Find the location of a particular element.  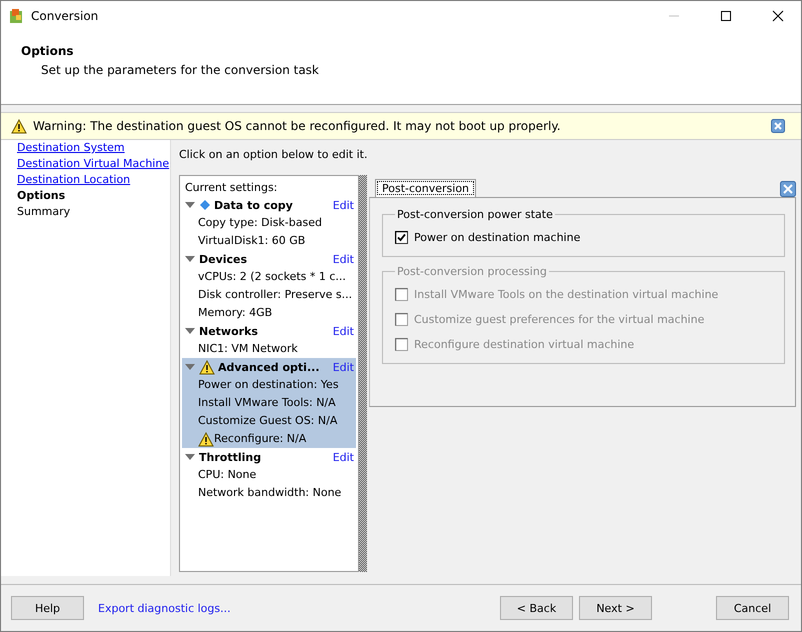

settings-section: Data to copy Edit Copy type: Disk-based VirtualDisk1: 60 GB is located at coordinates (269, 223).